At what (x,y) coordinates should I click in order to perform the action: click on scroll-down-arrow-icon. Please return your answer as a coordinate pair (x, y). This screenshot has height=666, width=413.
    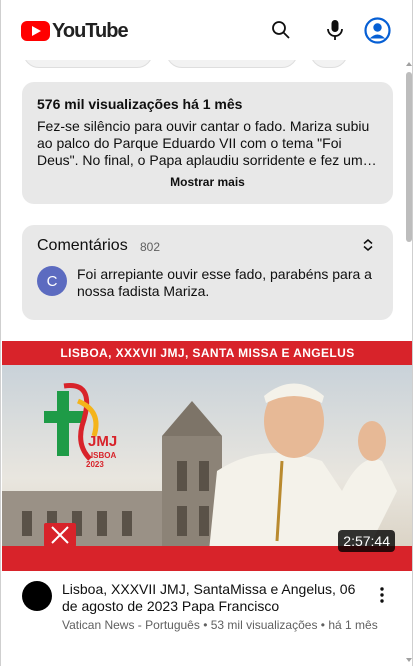
    Looking at the image, I should click on (409, 660).